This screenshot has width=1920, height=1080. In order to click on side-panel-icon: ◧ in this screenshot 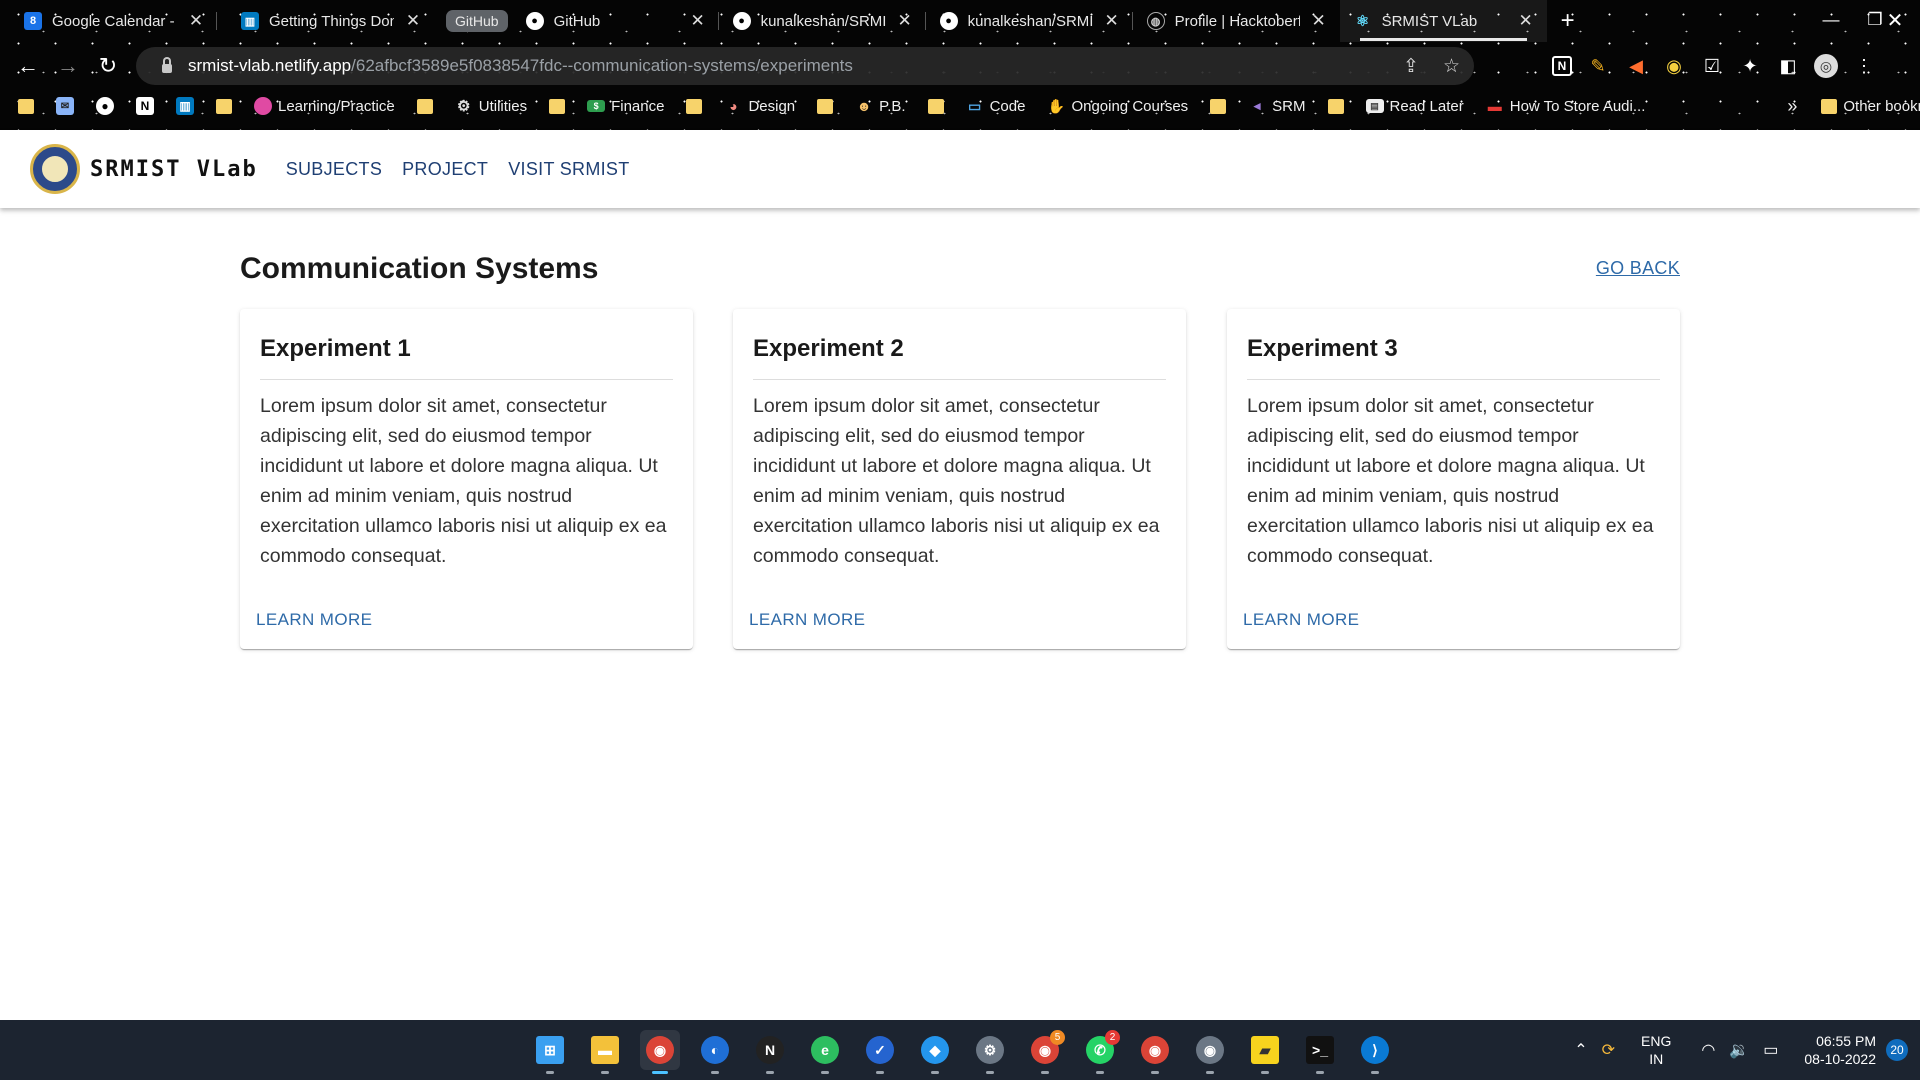, I will do `click(1788, 66)`.